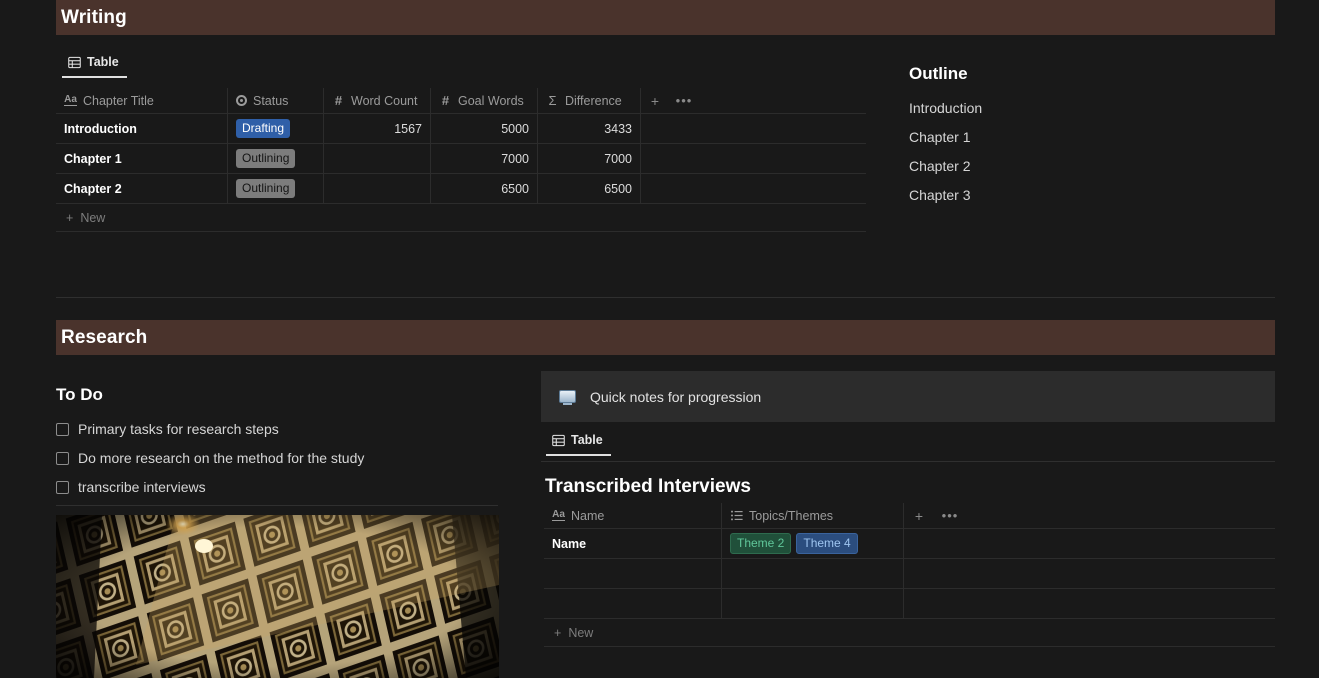 This screenshot has height=678, width=1319. I want to click on cell-chapter-title: Introduction, so click(142, 129).